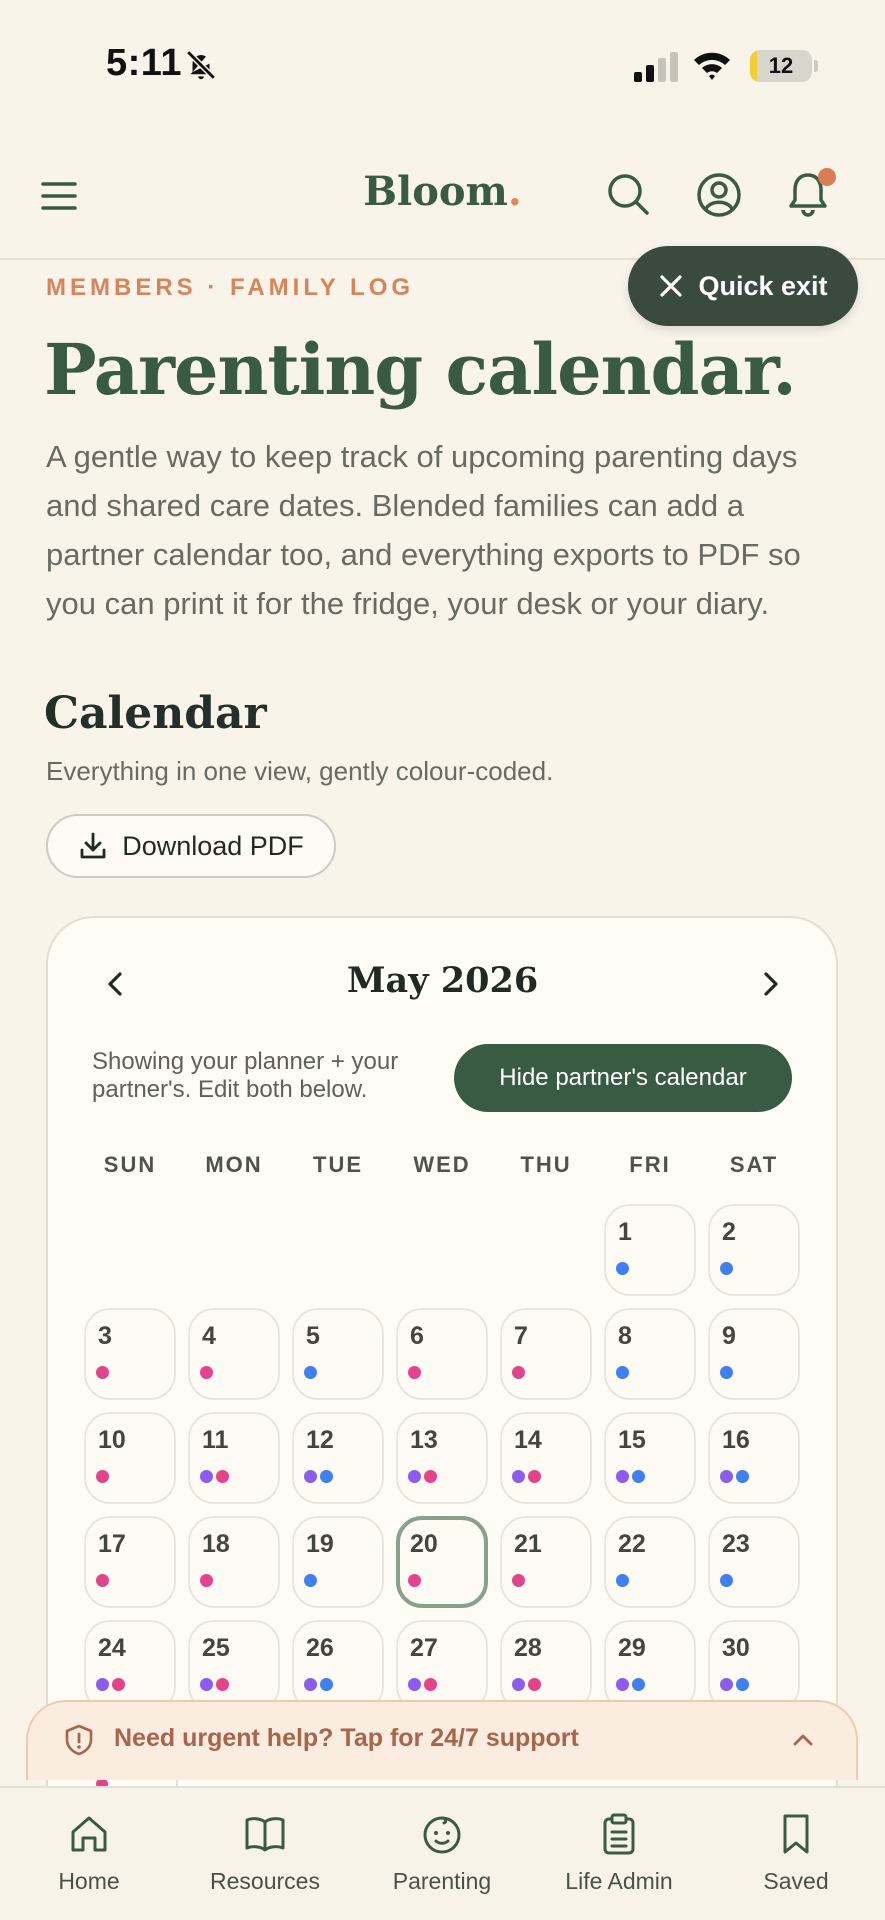 Image resolution: width=885 pixels, height=1920 pixels. What do you see at coordinates (130, 1458) in the screenshot?
I see `calendar-day-cell: 10` at bounding box center [130, 1458].